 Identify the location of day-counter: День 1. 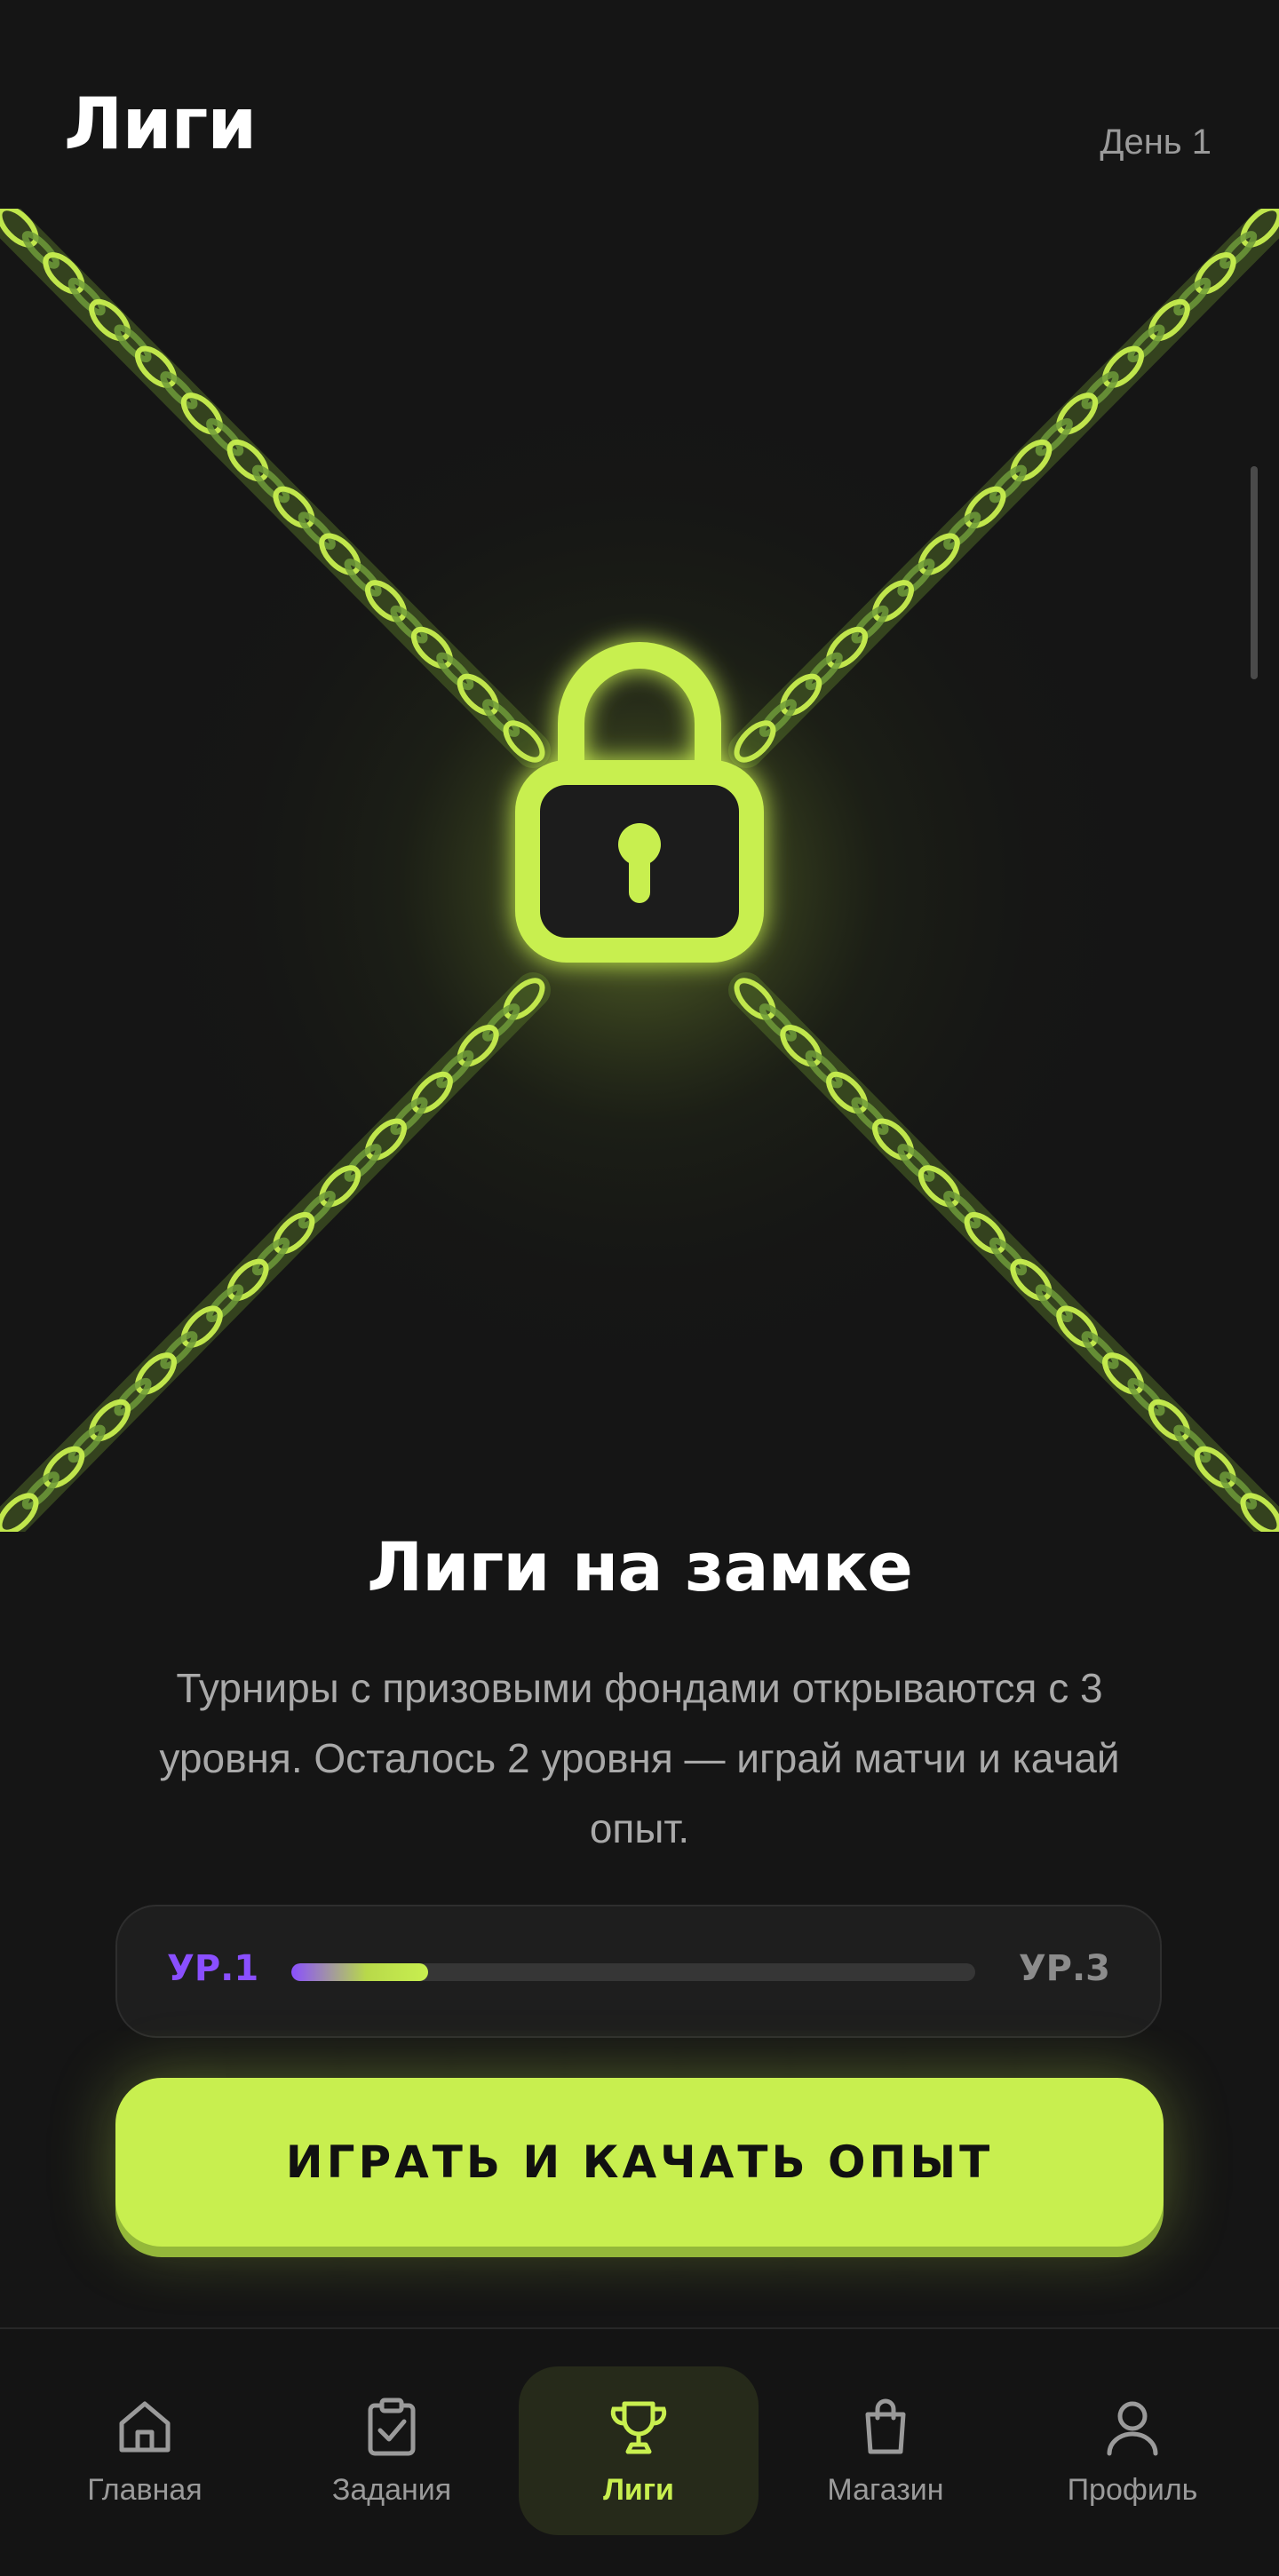
(1155, 142).